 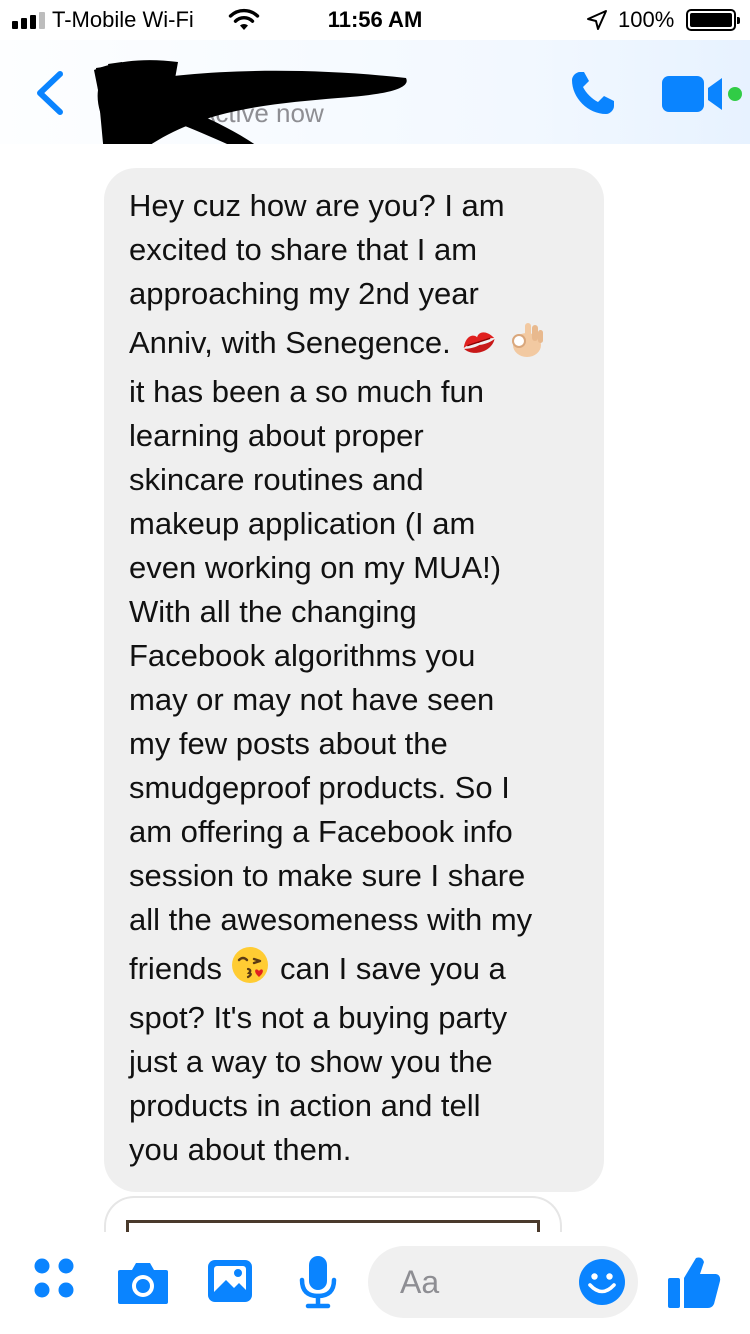 I want to click on ok-hand-emoji-icon, so click(x=527, y=340).